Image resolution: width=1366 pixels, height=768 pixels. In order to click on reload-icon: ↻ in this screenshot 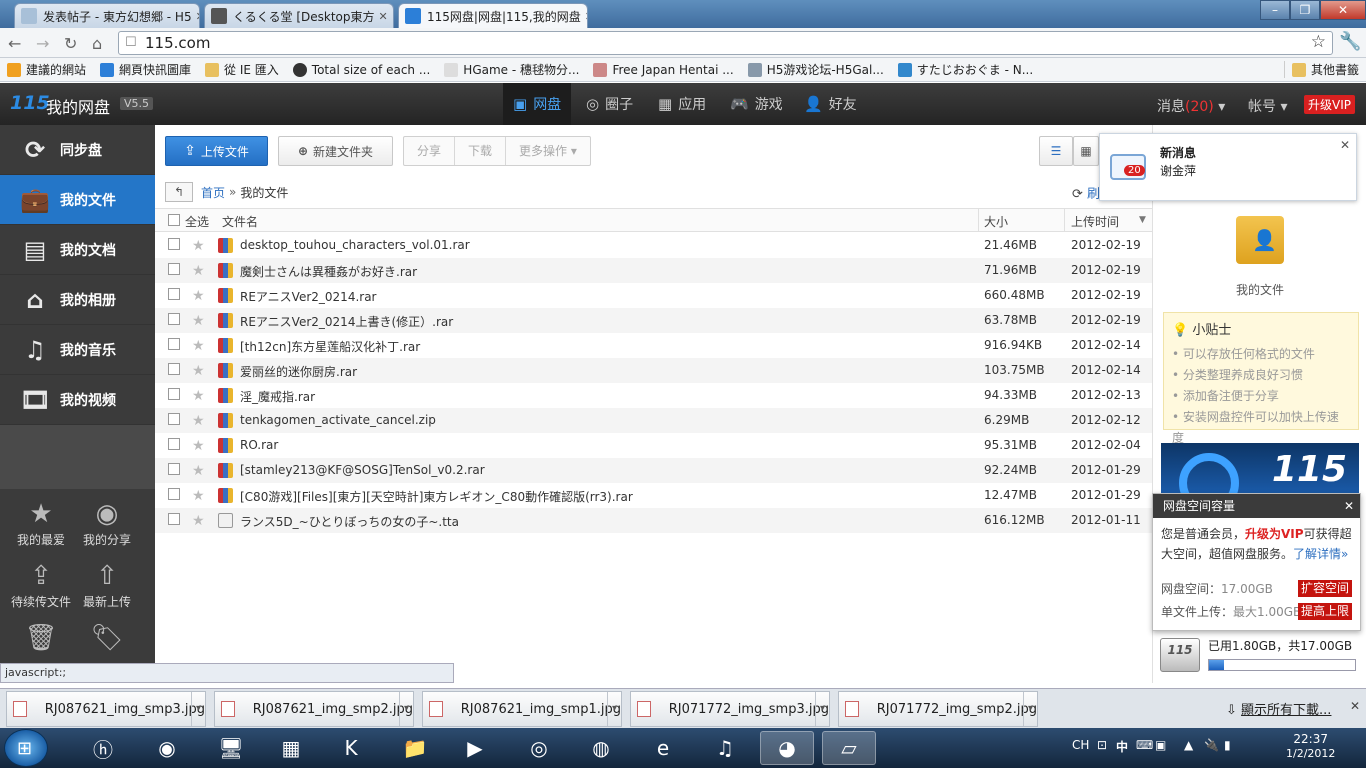, I will do `click(70, 43)`.